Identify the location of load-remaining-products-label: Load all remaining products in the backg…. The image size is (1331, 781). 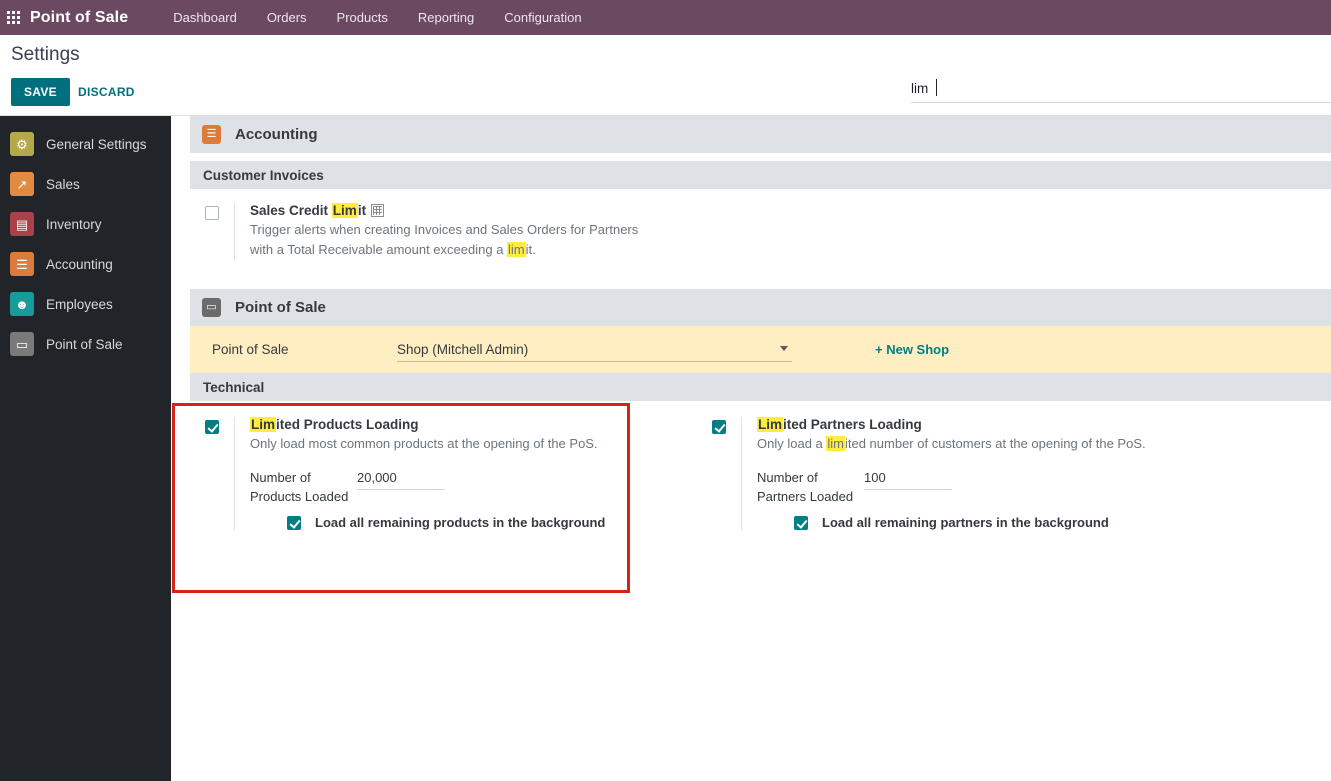
(460, 522).